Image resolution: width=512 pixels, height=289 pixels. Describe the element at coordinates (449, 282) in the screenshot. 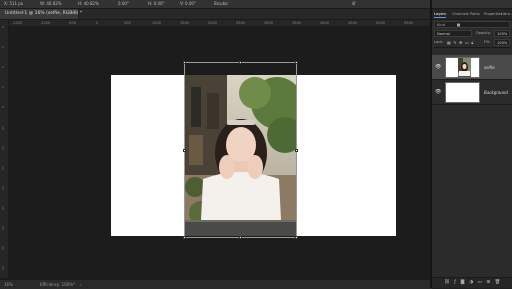

I see `link-icon: ⛓︎` at that location.